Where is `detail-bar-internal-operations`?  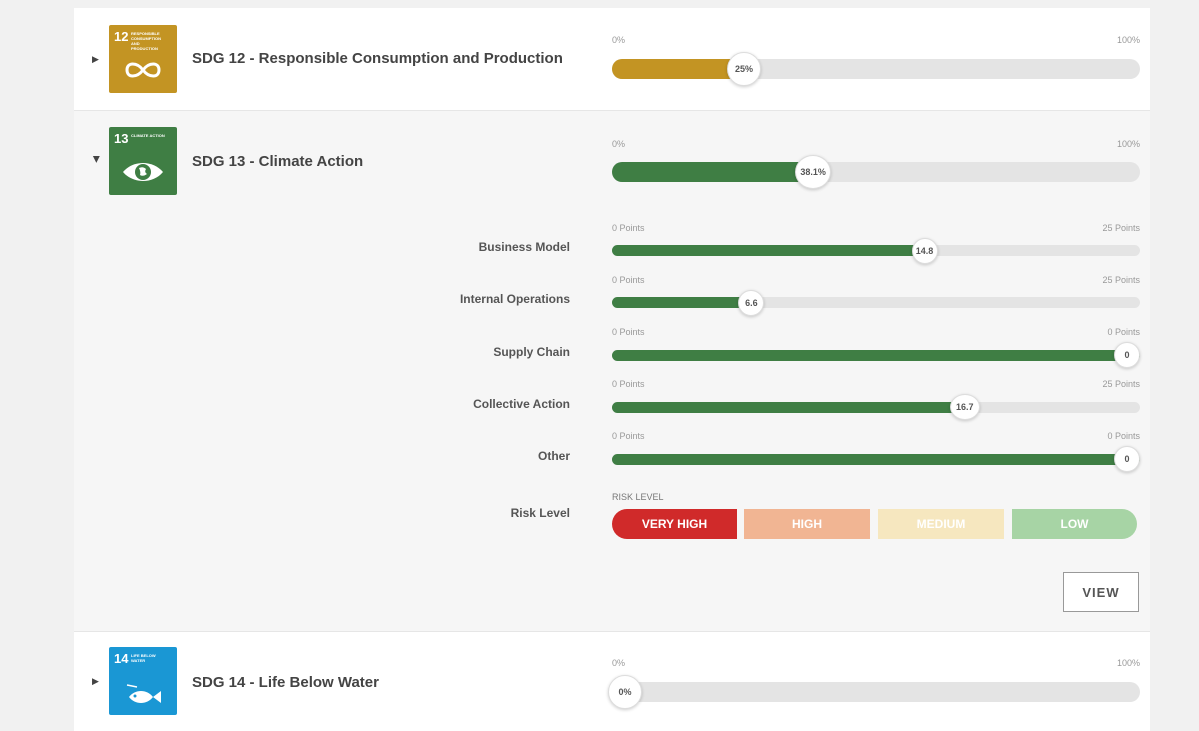 detail-bar-internal-operations is located at coordinates (876, 302).